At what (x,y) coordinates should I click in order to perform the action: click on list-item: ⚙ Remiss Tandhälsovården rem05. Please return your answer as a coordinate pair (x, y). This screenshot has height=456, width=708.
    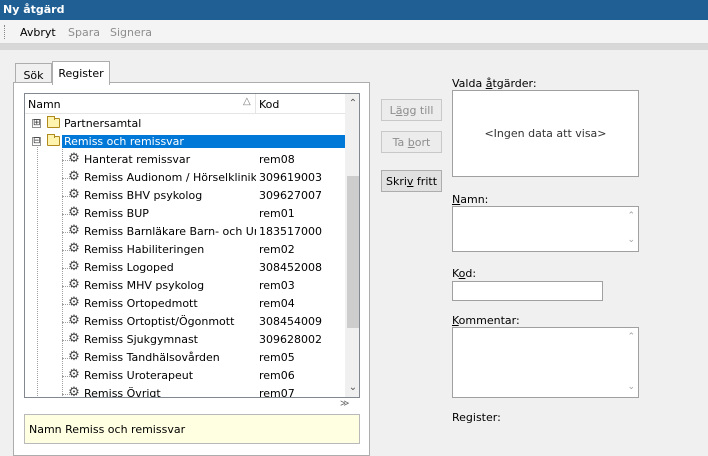
    Looking at the image, I should click on (185, 358).